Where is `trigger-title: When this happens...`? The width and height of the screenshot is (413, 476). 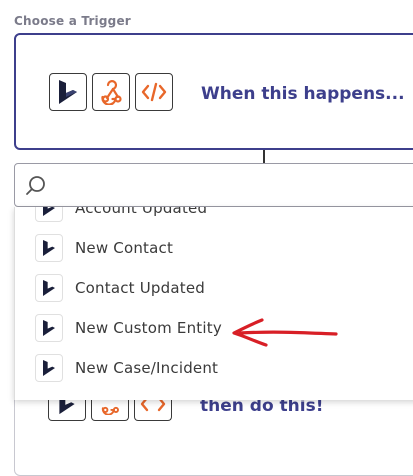 trigger-title: When this happens... is located at coordinates (303, 94).